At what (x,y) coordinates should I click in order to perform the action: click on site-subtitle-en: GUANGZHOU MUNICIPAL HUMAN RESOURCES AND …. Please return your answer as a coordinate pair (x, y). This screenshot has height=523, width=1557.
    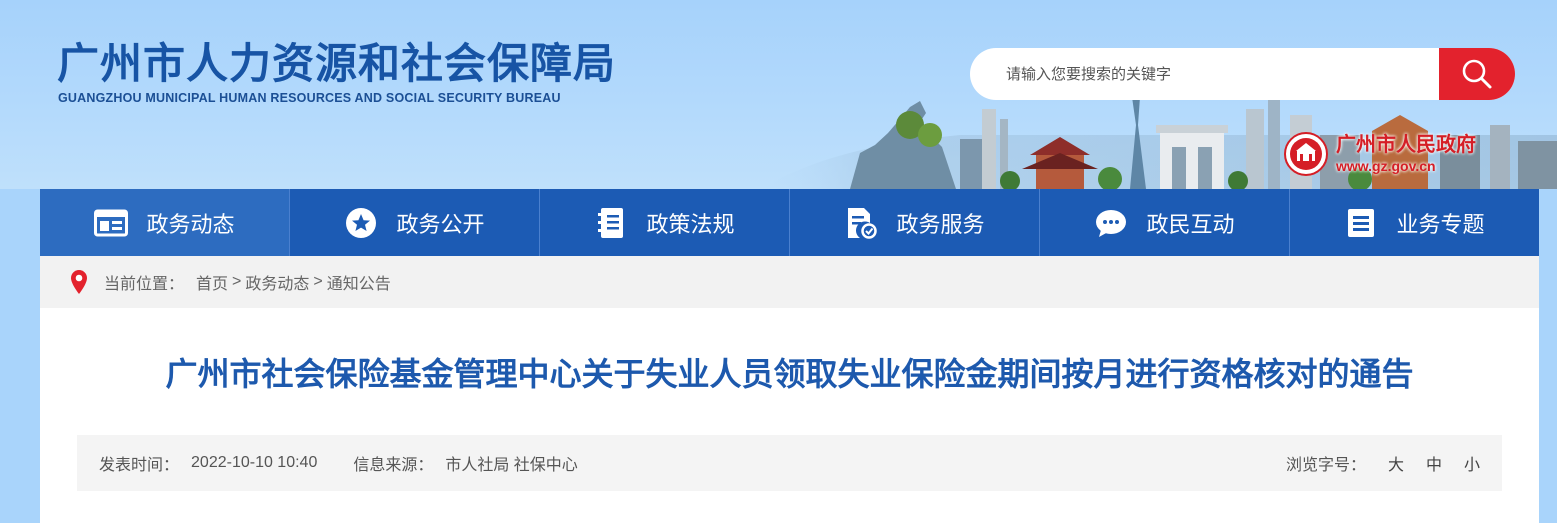
    Looking at the image, I should click on (309, 98).